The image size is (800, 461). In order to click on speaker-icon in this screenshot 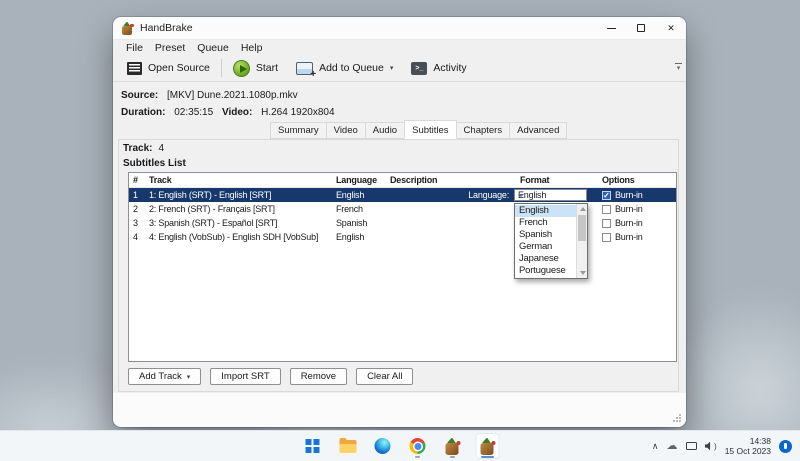, I will do `click(707, 446)`.